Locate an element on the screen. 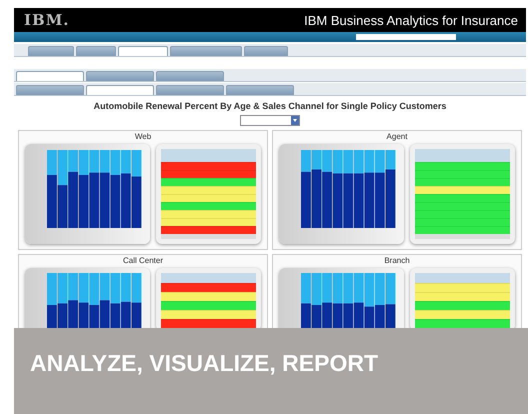 This screenshot has height=414, width=528. banner-text: ANALYZE, VISUALIZE, REPORT is located at coordinates (204, 363).